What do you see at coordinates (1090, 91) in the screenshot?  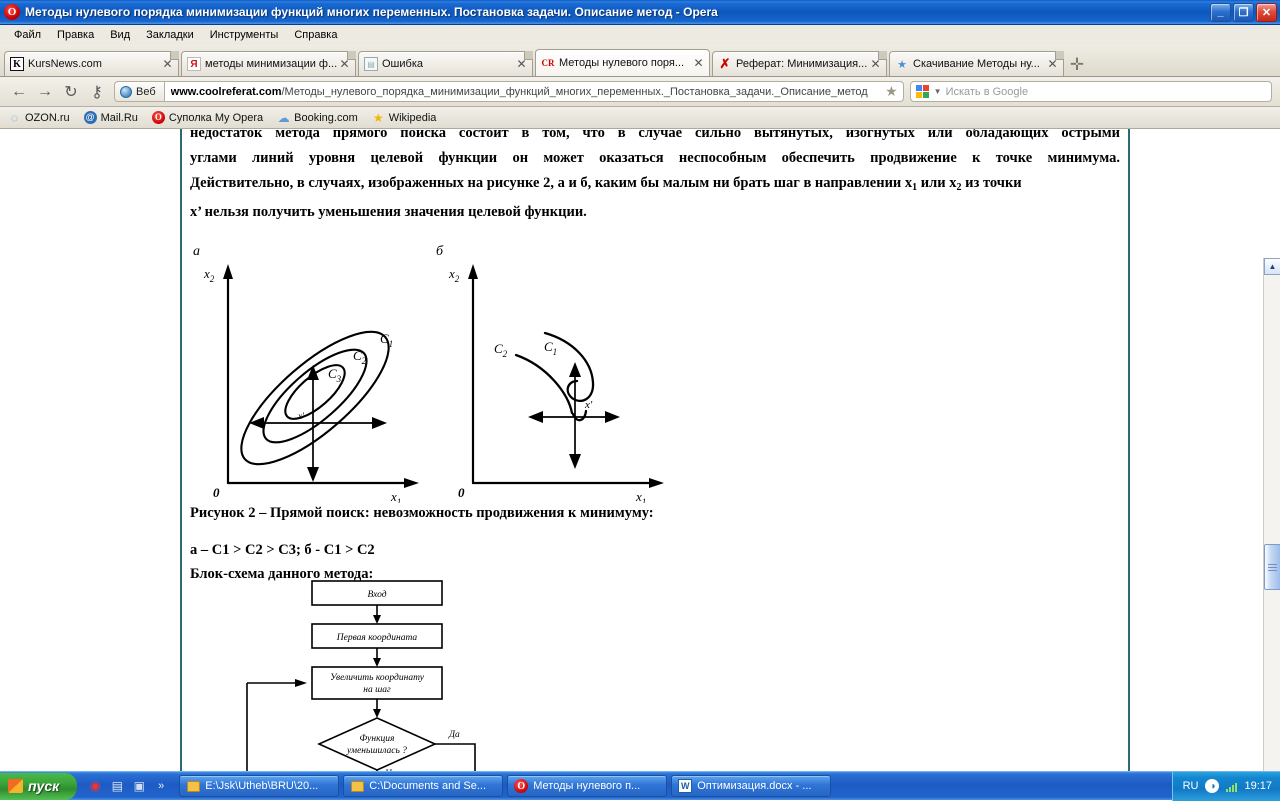 I see `search-box: ▼ Искать в Google` at bounding box center [1090, 91].